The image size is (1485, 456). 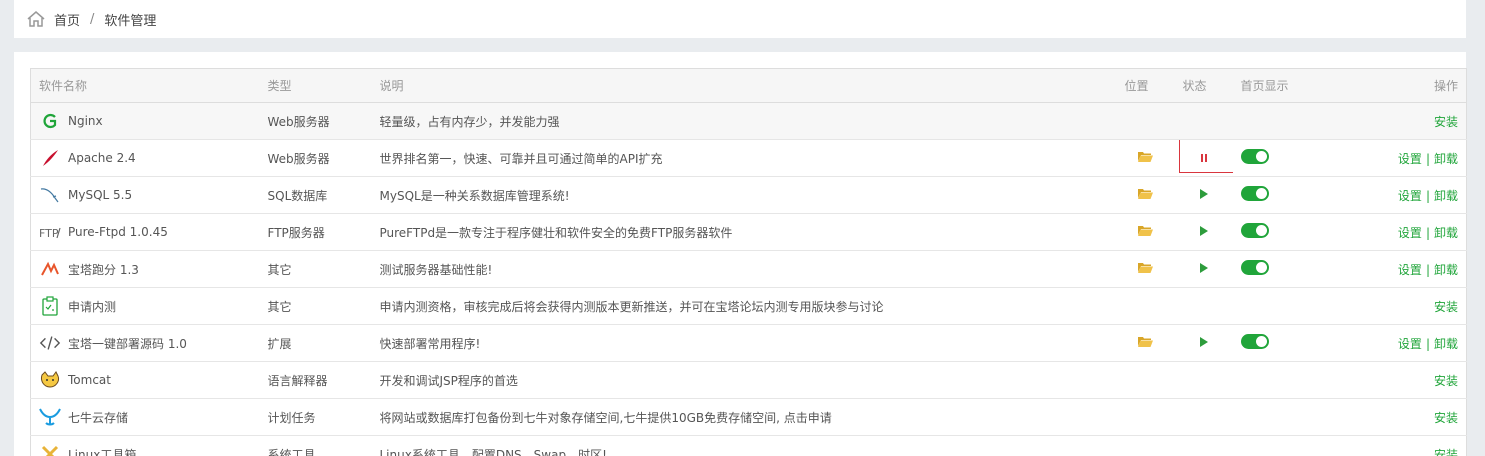 What do you see at coordinates (748, 269) in the screenshot?
I see `table-row: 宝塔跑分 1.3 其它 测试服务器基础性能! 设置 | 卸载` at bounding box center [748, 269].